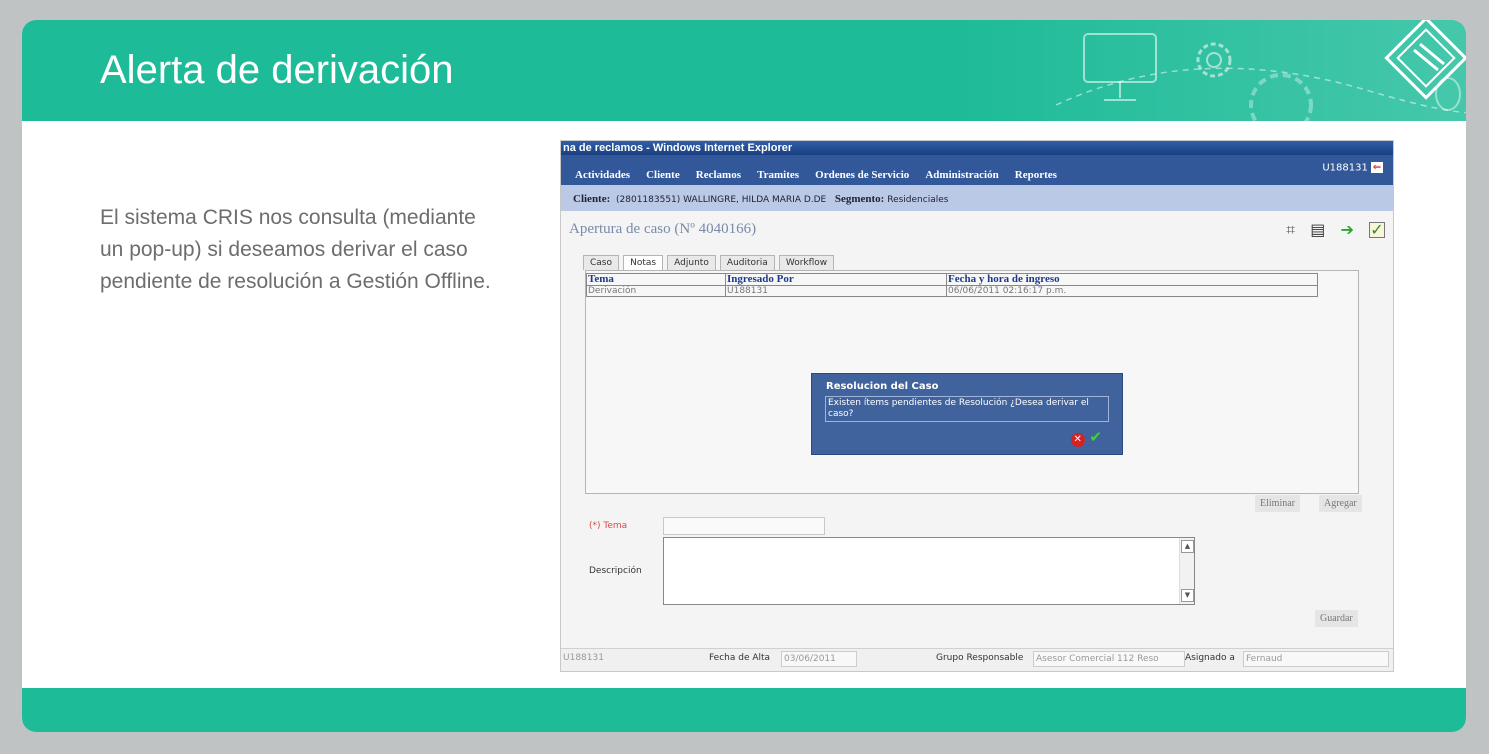  Describe the element at coordinates (691, 262) in the screenshot. I see `tab-adjunto: Adjunto` at that location.